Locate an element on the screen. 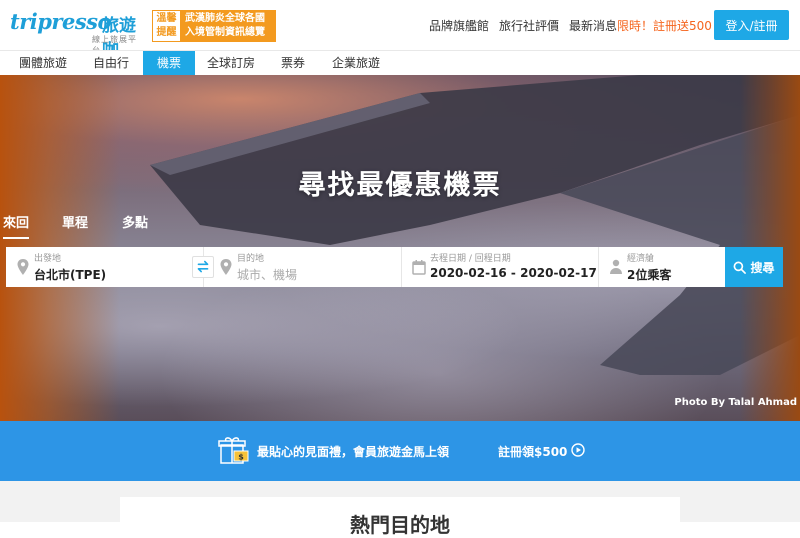 The height and width of the screenshot is (538, 800). tab-tickets: 票券 is located at coordinates (293, 63).